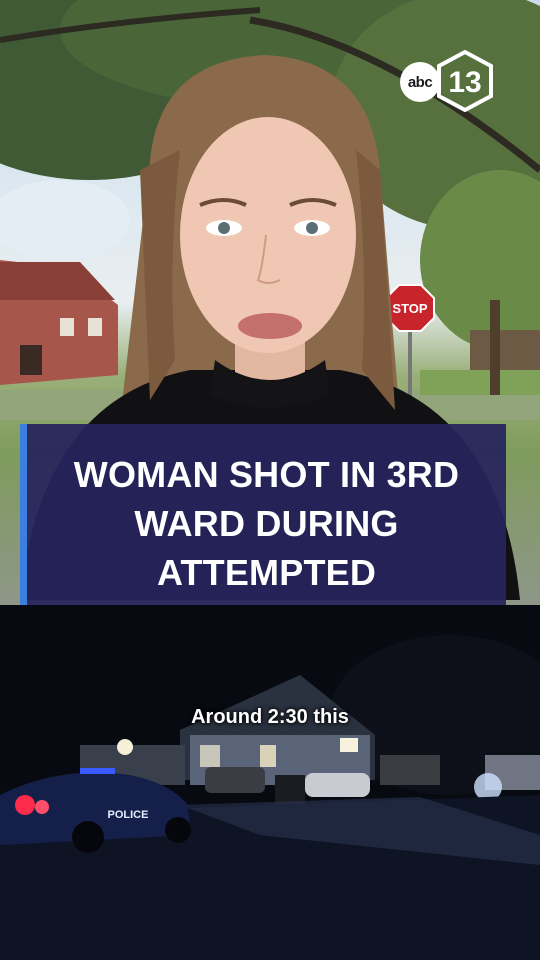  What do you see at coordinates (409, 308) in the screenshot?
I see `stop-sign-text: STOP` at bounding box center [409, 308].